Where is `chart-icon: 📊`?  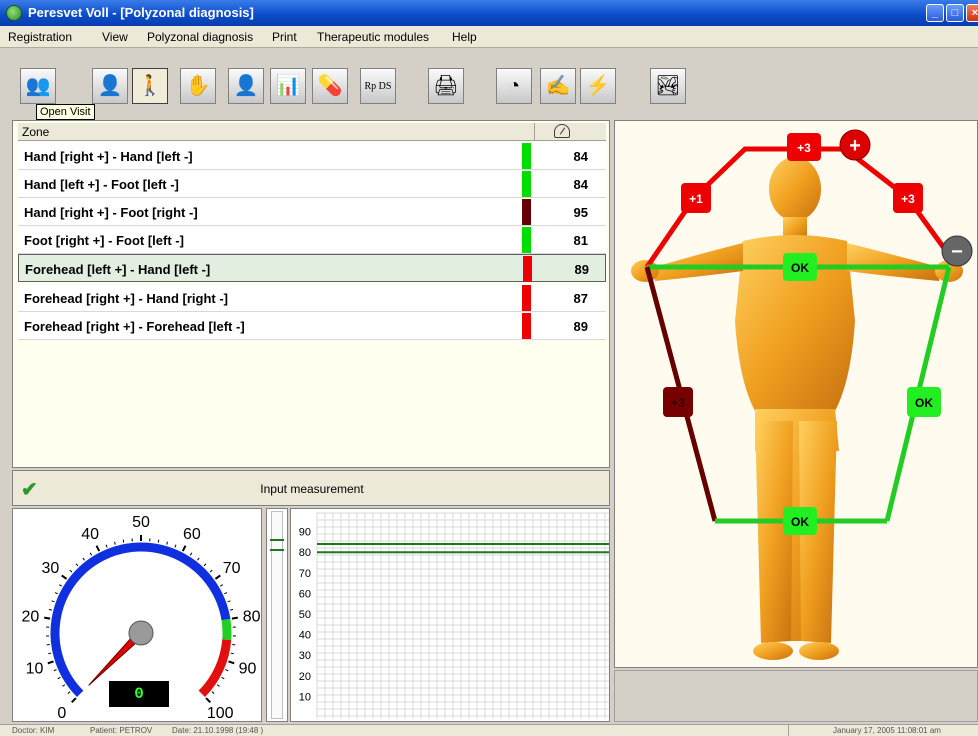
chart-icon: 📊 is located at coordinates (288, 86).